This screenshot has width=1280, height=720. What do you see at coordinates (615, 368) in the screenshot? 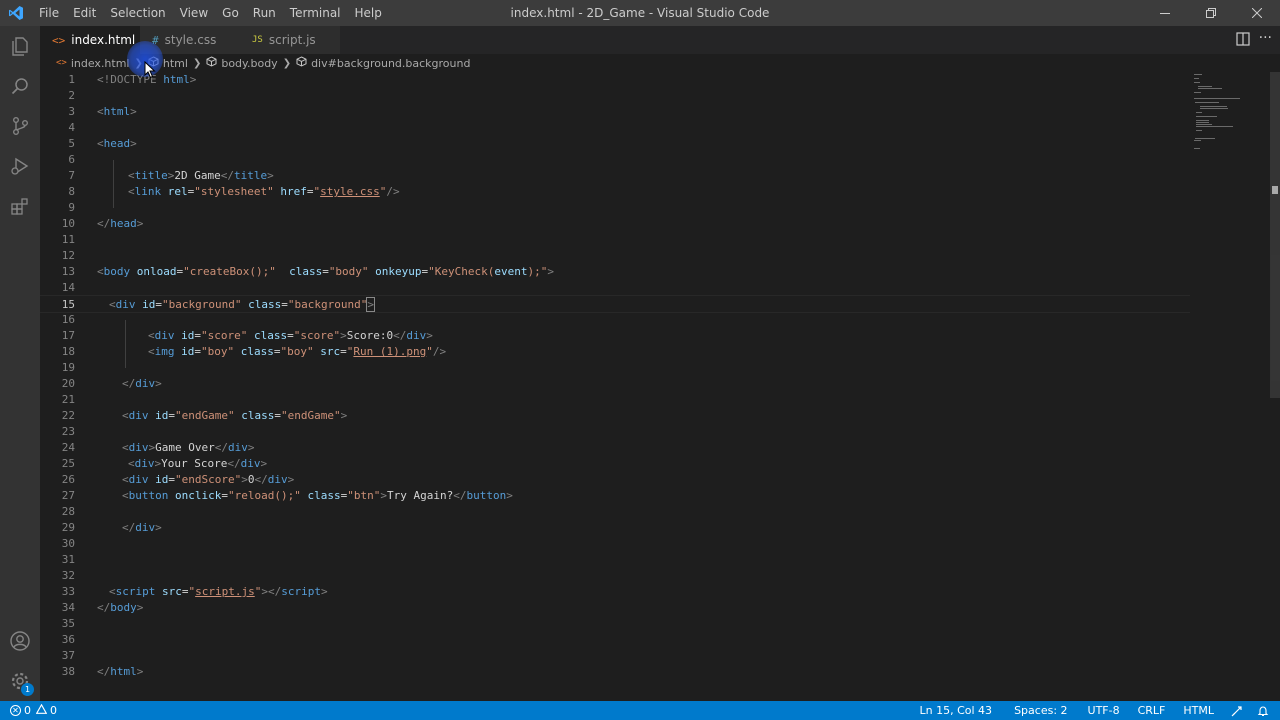
I see `line-number-row: 19` at bounding box center [615, 368].